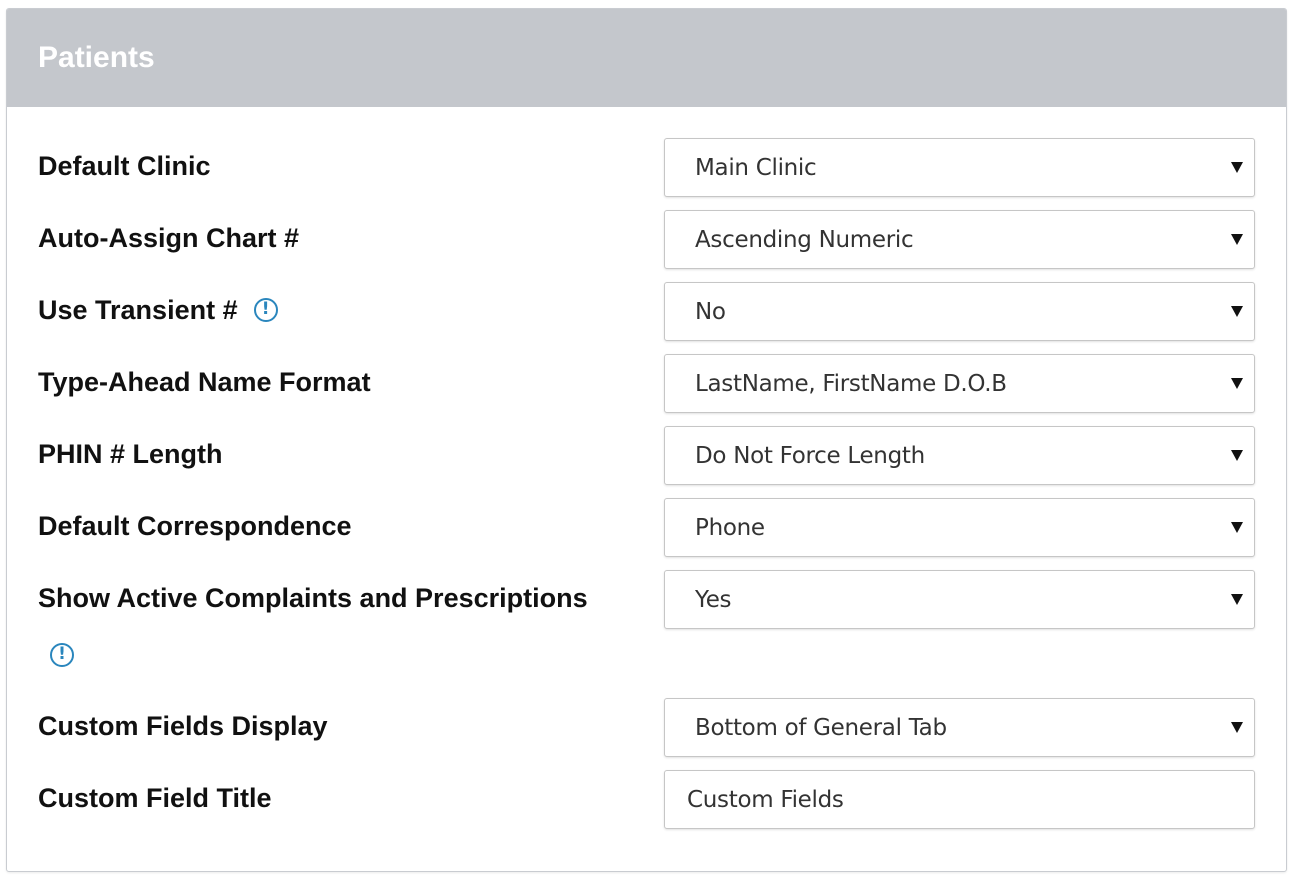  What do you see at coordinates (96, 57) in the screenshot?
I see `panel-title: Patients` at bounding box center [96, 57].